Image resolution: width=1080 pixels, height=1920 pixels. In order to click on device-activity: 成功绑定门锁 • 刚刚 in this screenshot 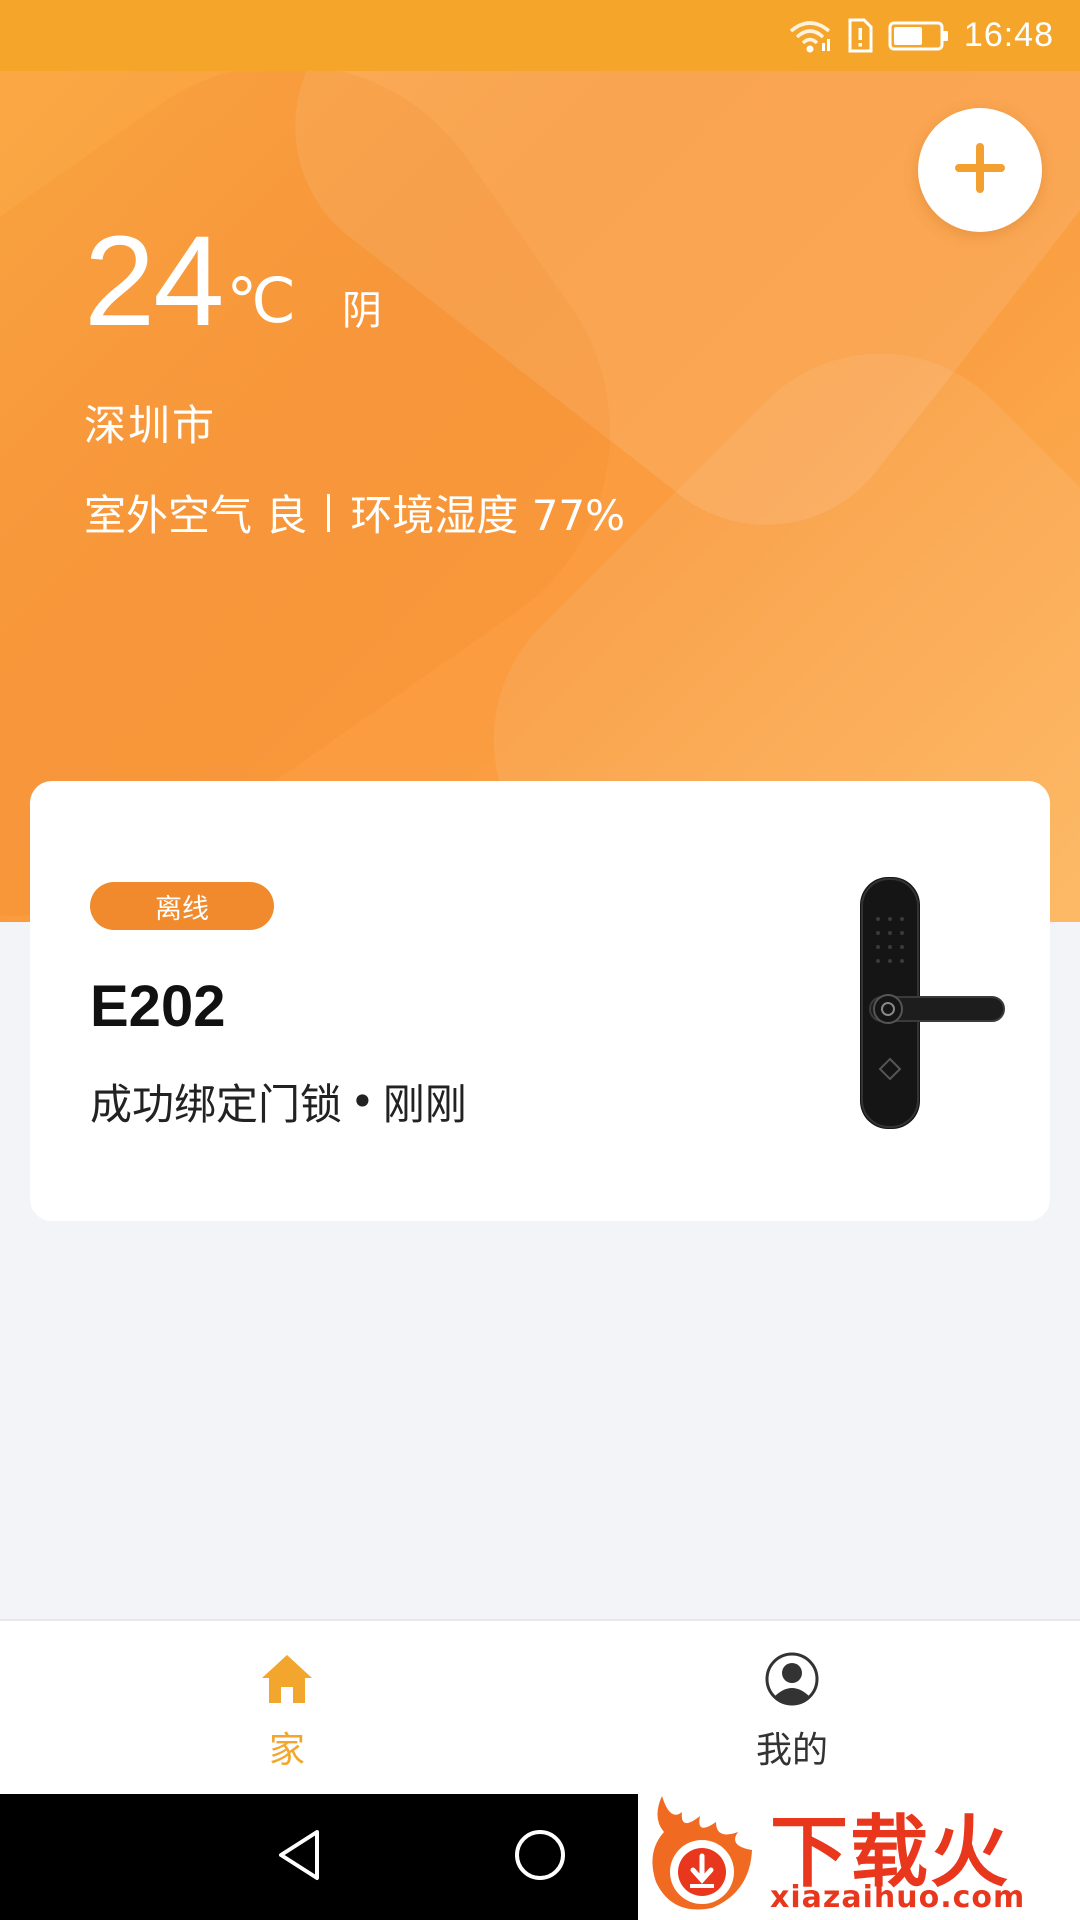, I will do `click(278, 1101)`.